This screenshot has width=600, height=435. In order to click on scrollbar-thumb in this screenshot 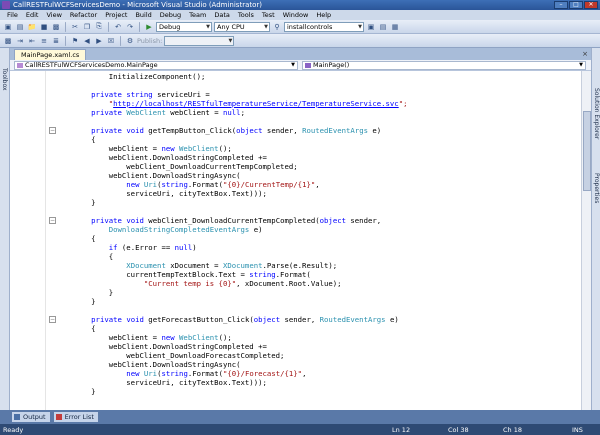, I will do `click(587, 151)`.